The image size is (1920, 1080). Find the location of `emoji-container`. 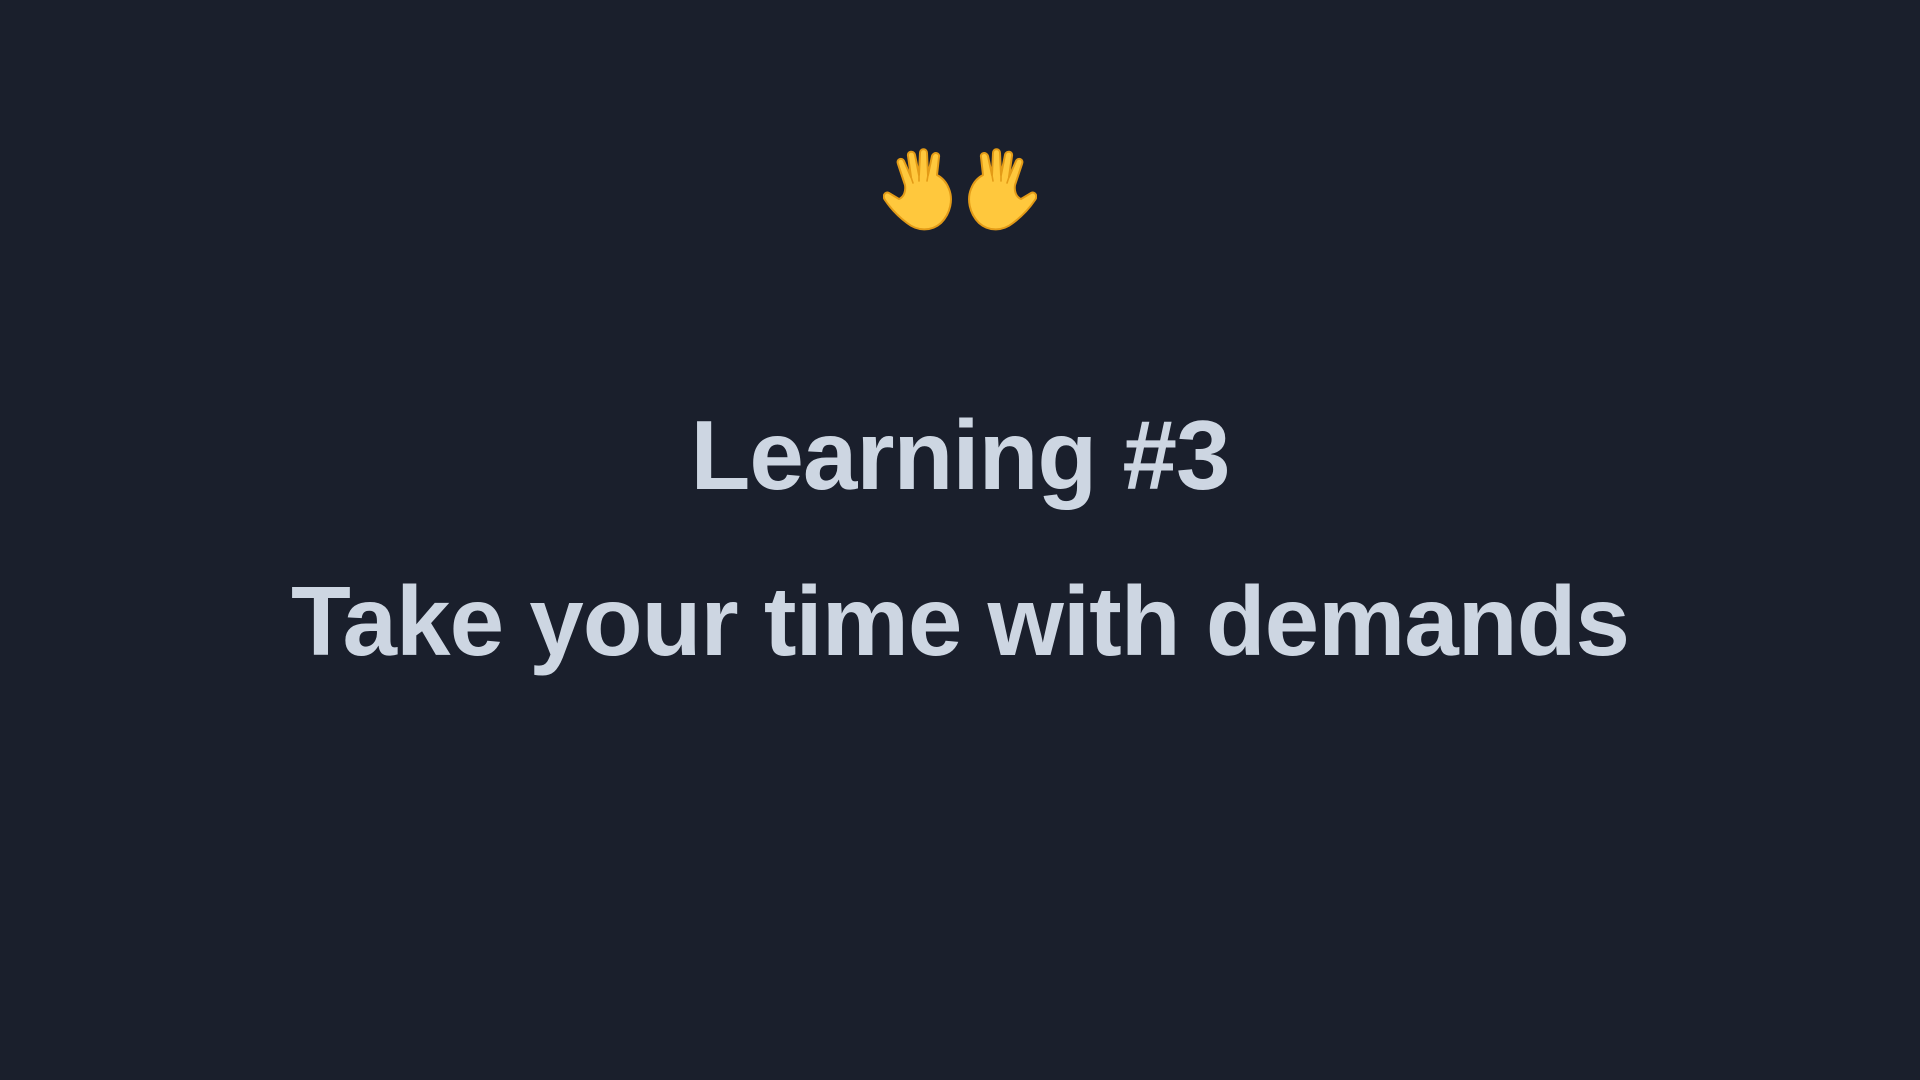

emoji-container is located at coordinates (960, 190).